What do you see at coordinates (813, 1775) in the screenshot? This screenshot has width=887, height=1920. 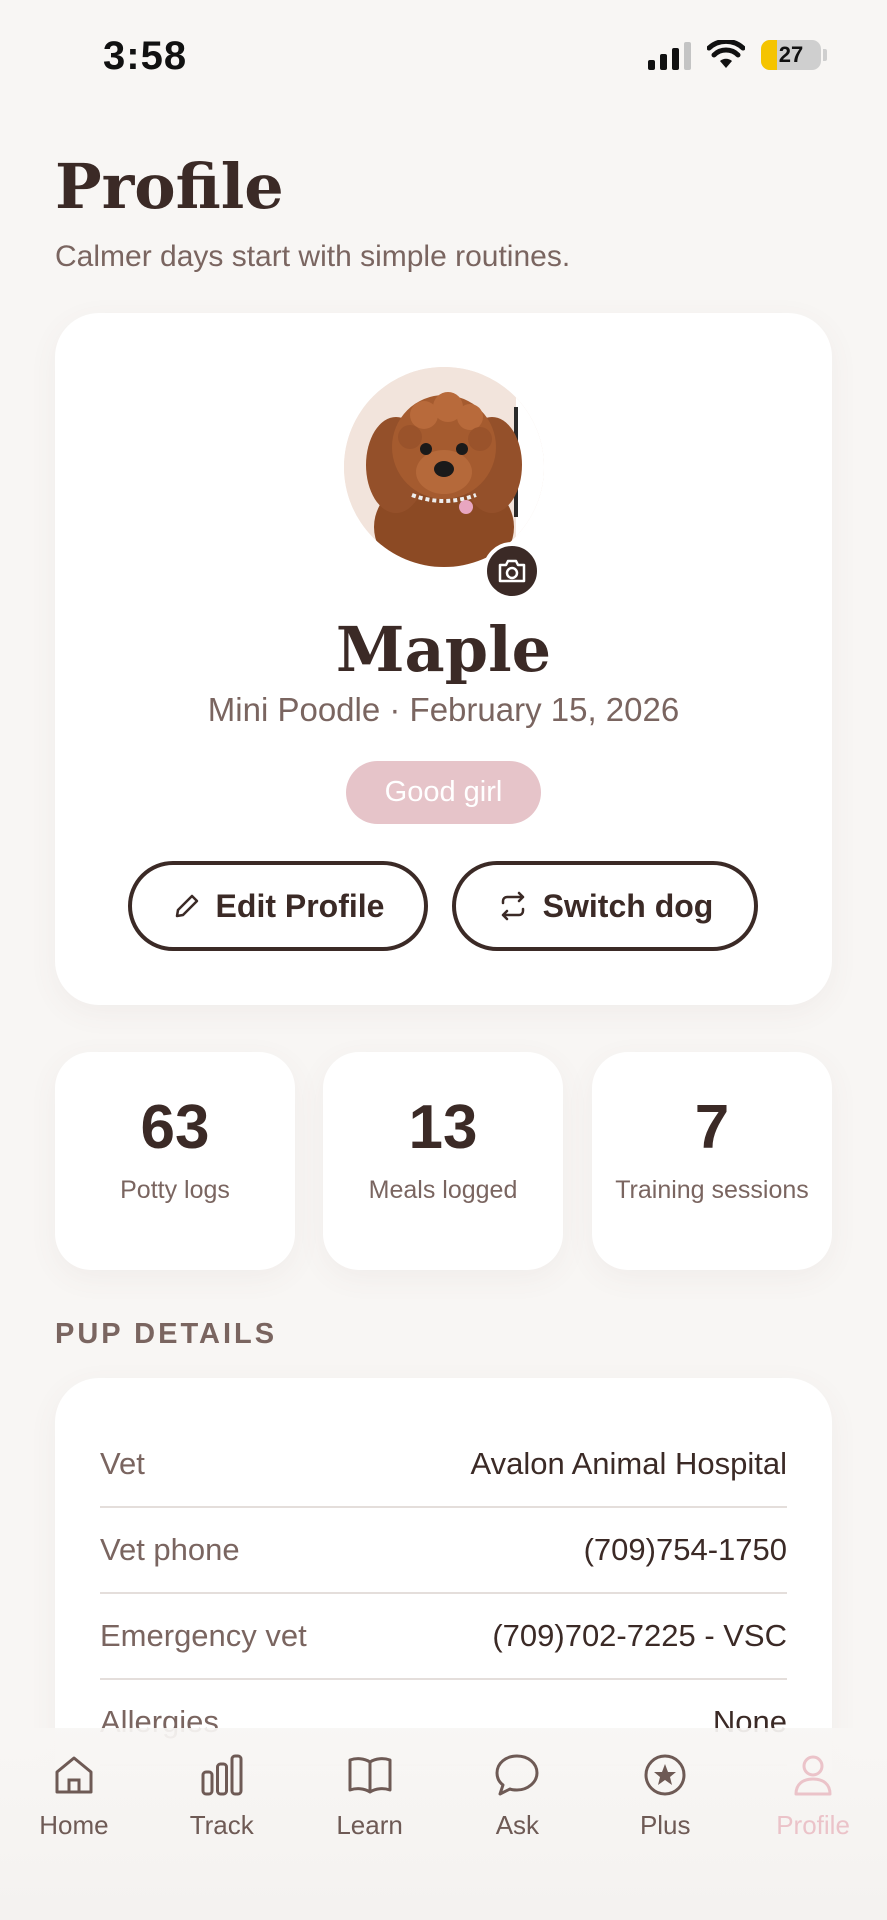 I see `person-icon` at bounding box center [813, 1775].